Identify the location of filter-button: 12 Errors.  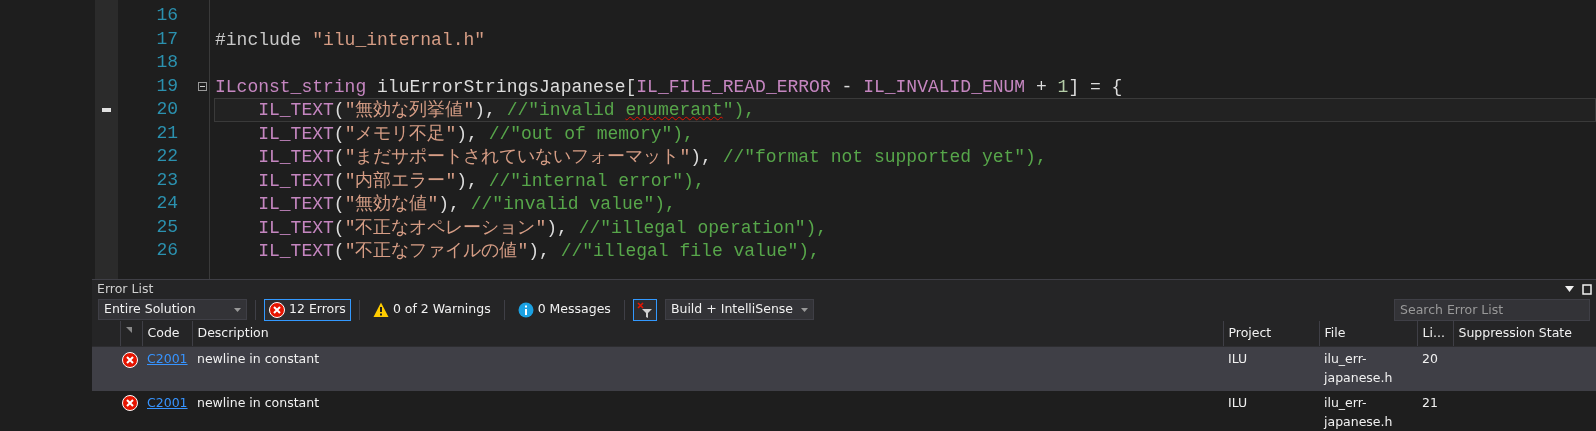
(307, 309).